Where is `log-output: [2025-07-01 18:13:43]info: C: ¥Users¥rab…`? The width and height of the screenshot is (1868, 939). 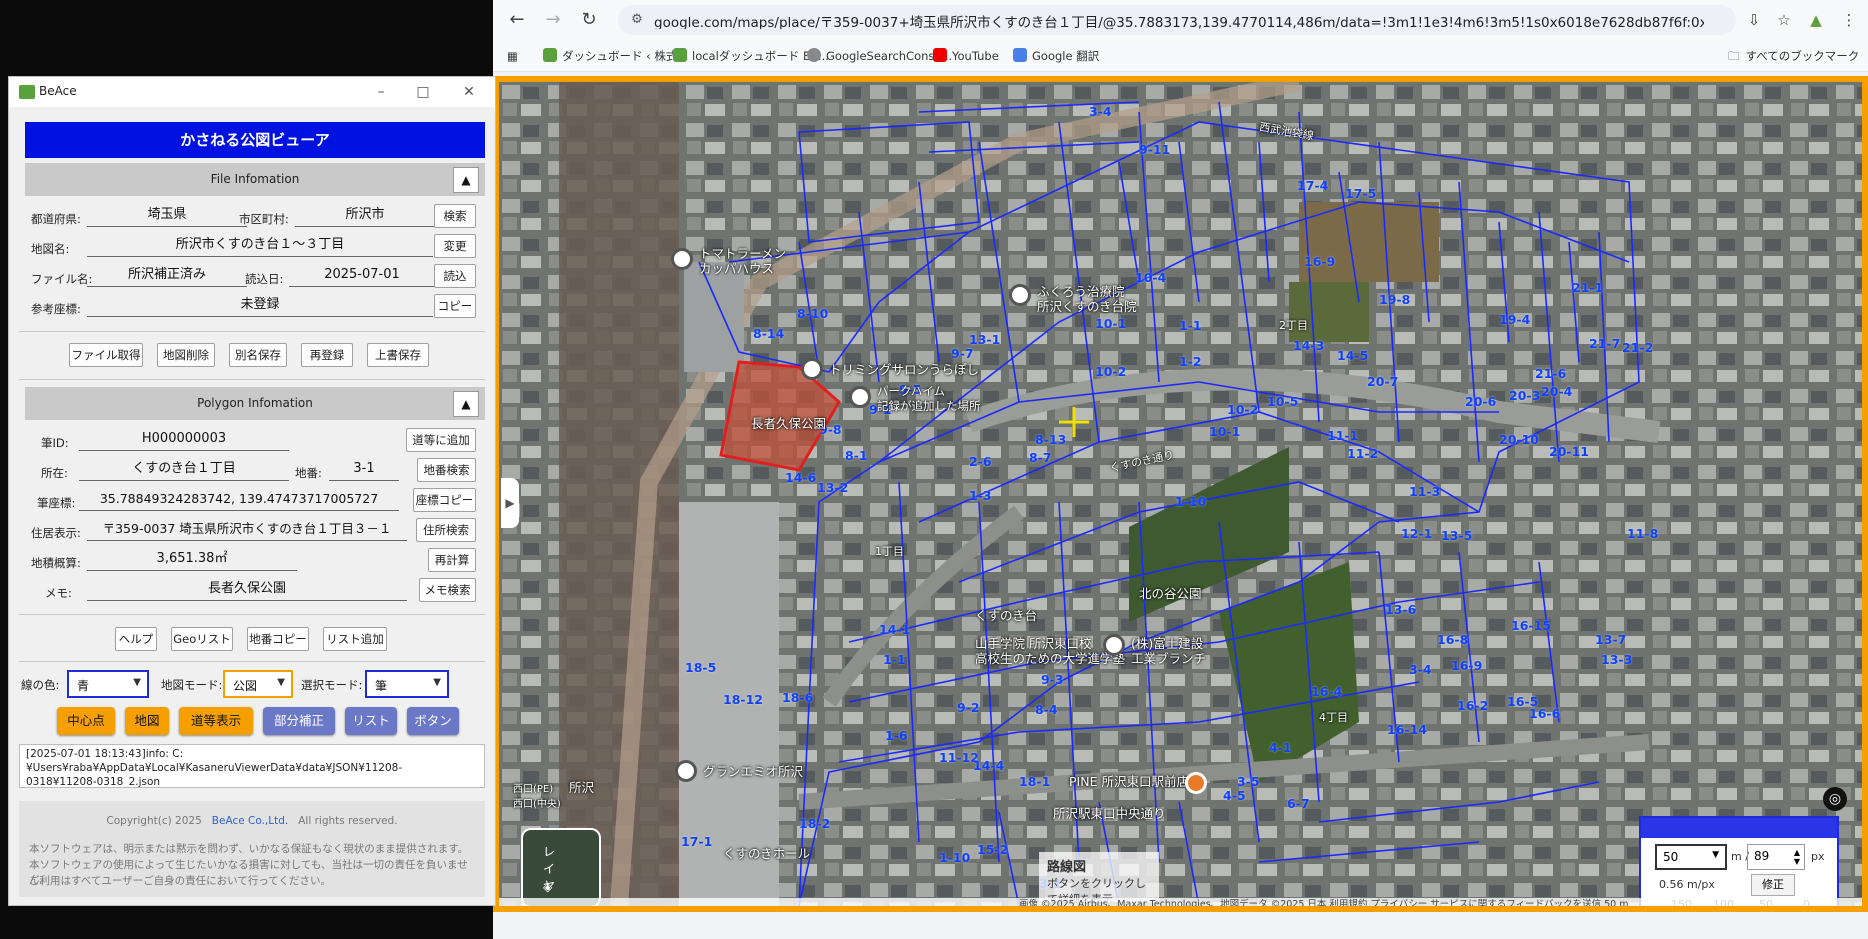 log-output: [2025-07-01 18:13:43]info: C: ¥Users¥rab… is located at coordinates (252, 766).